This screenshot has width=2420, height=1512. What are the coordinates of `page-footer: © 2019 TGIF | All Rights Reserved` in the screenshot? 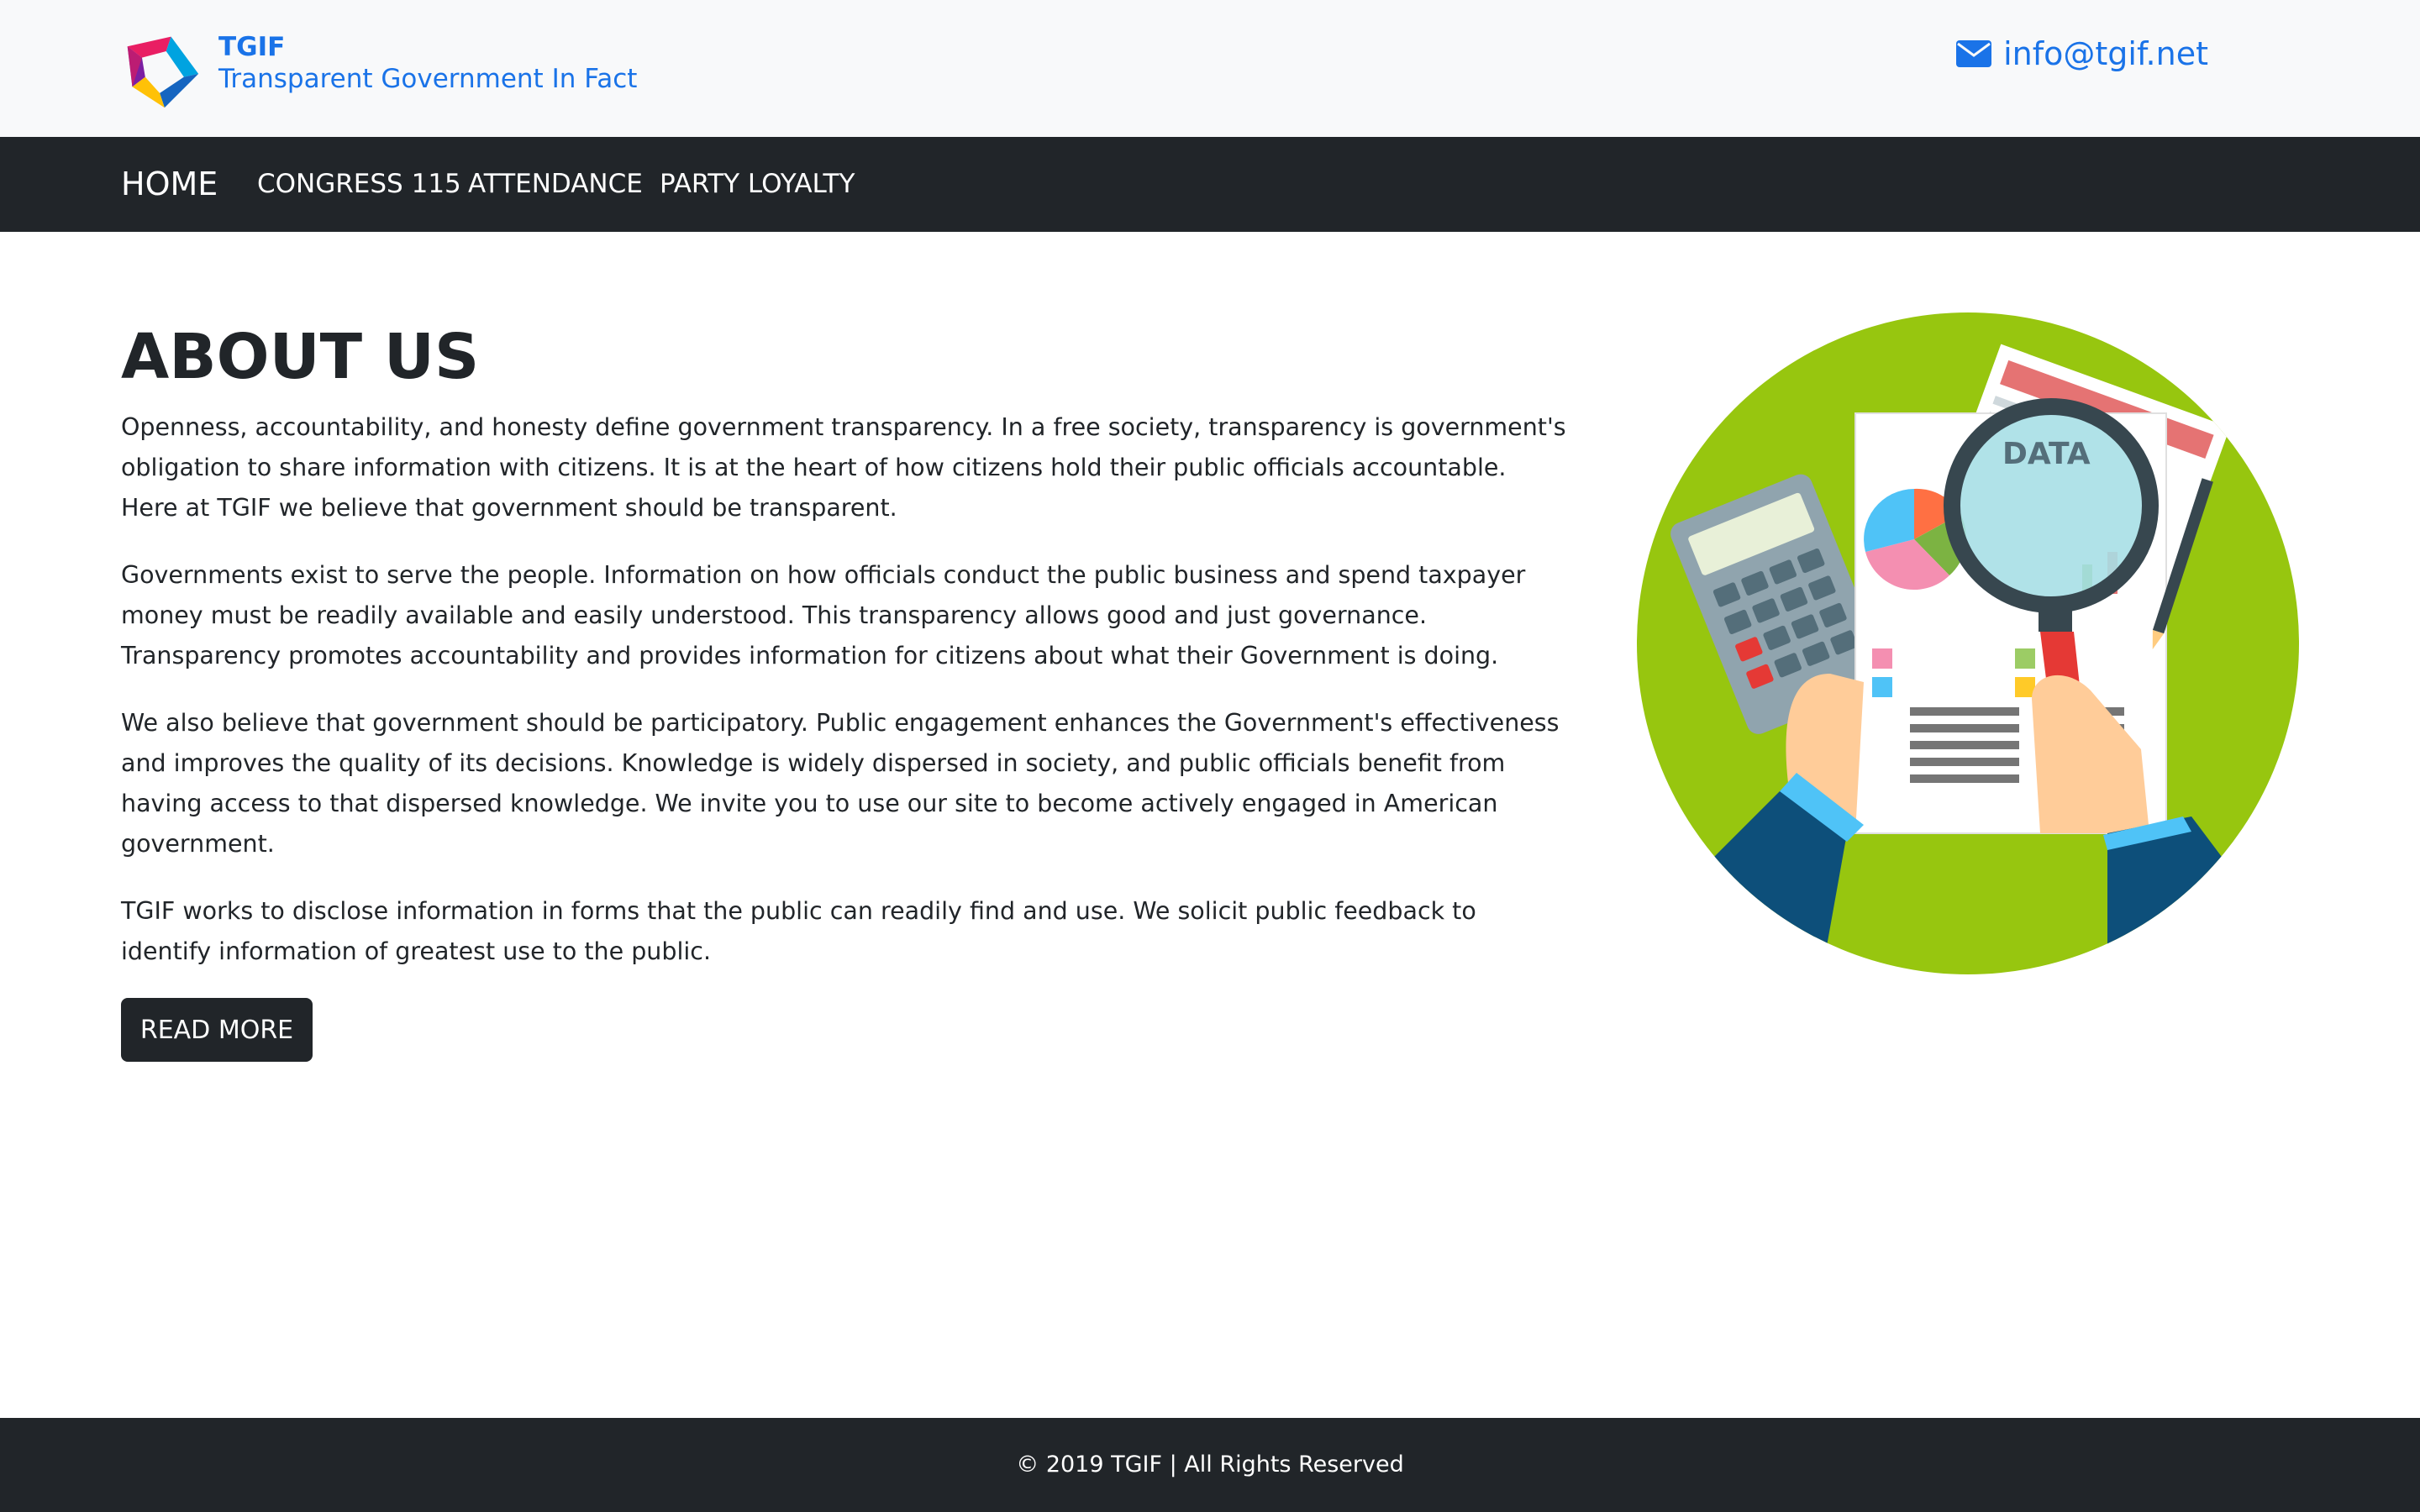 It's located at (1210, 1465).